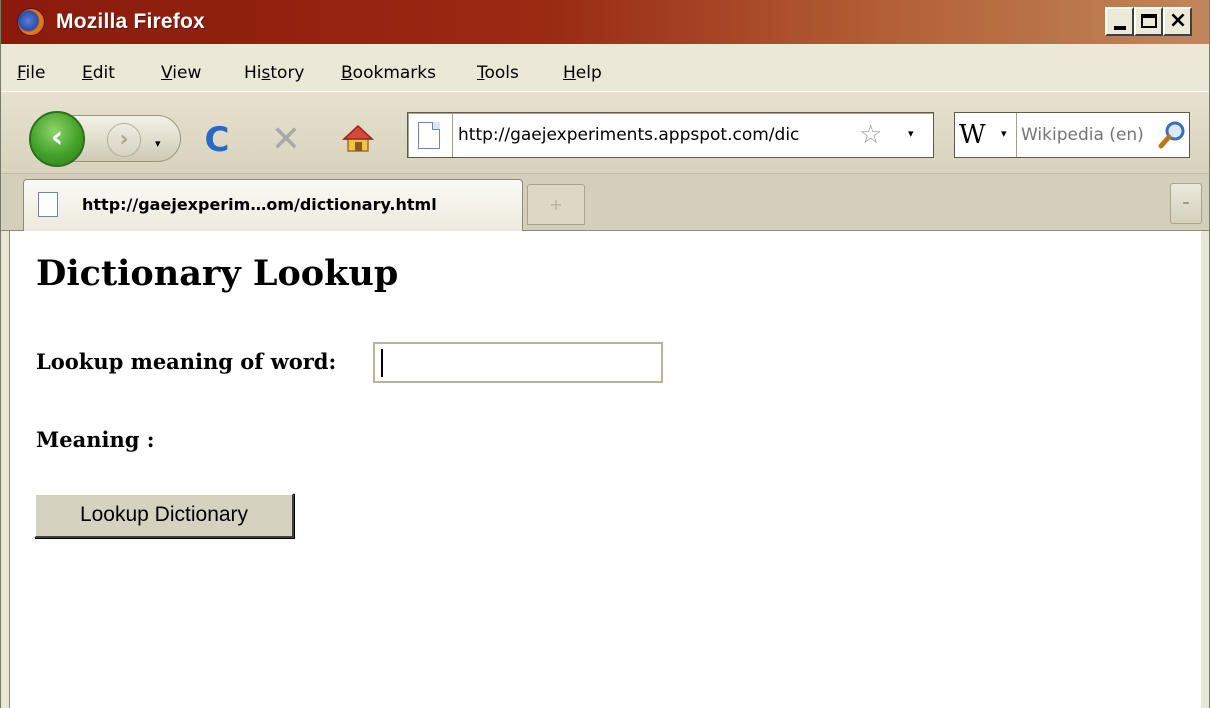  I want to click on stop-icon: ✕, so click(286, 139).